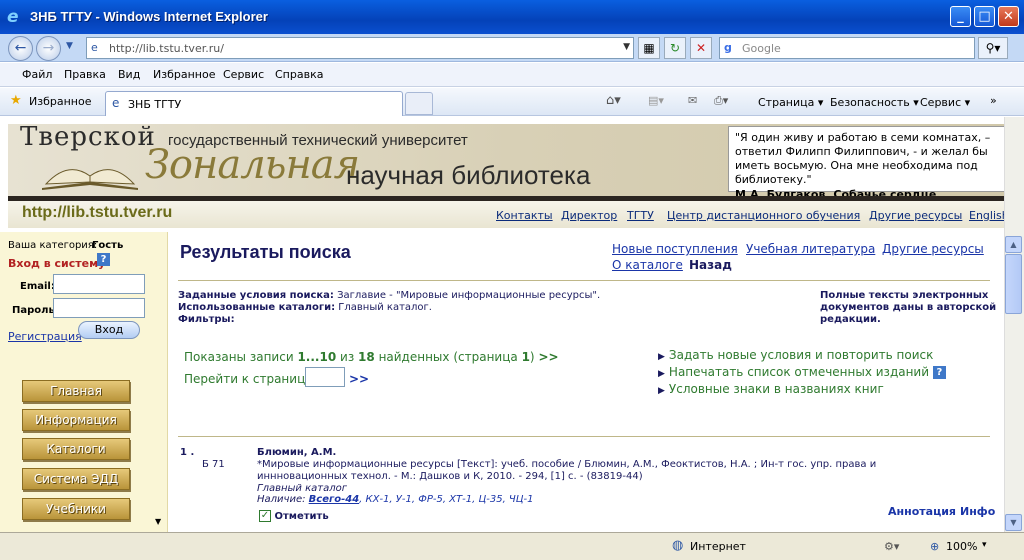 The width and height of the screenshot is (1024, 560). What do you see at coordinates (359, 379) in the screenshot?
I see `goto-page-arrows: >>` at bounding box center [359, 379].